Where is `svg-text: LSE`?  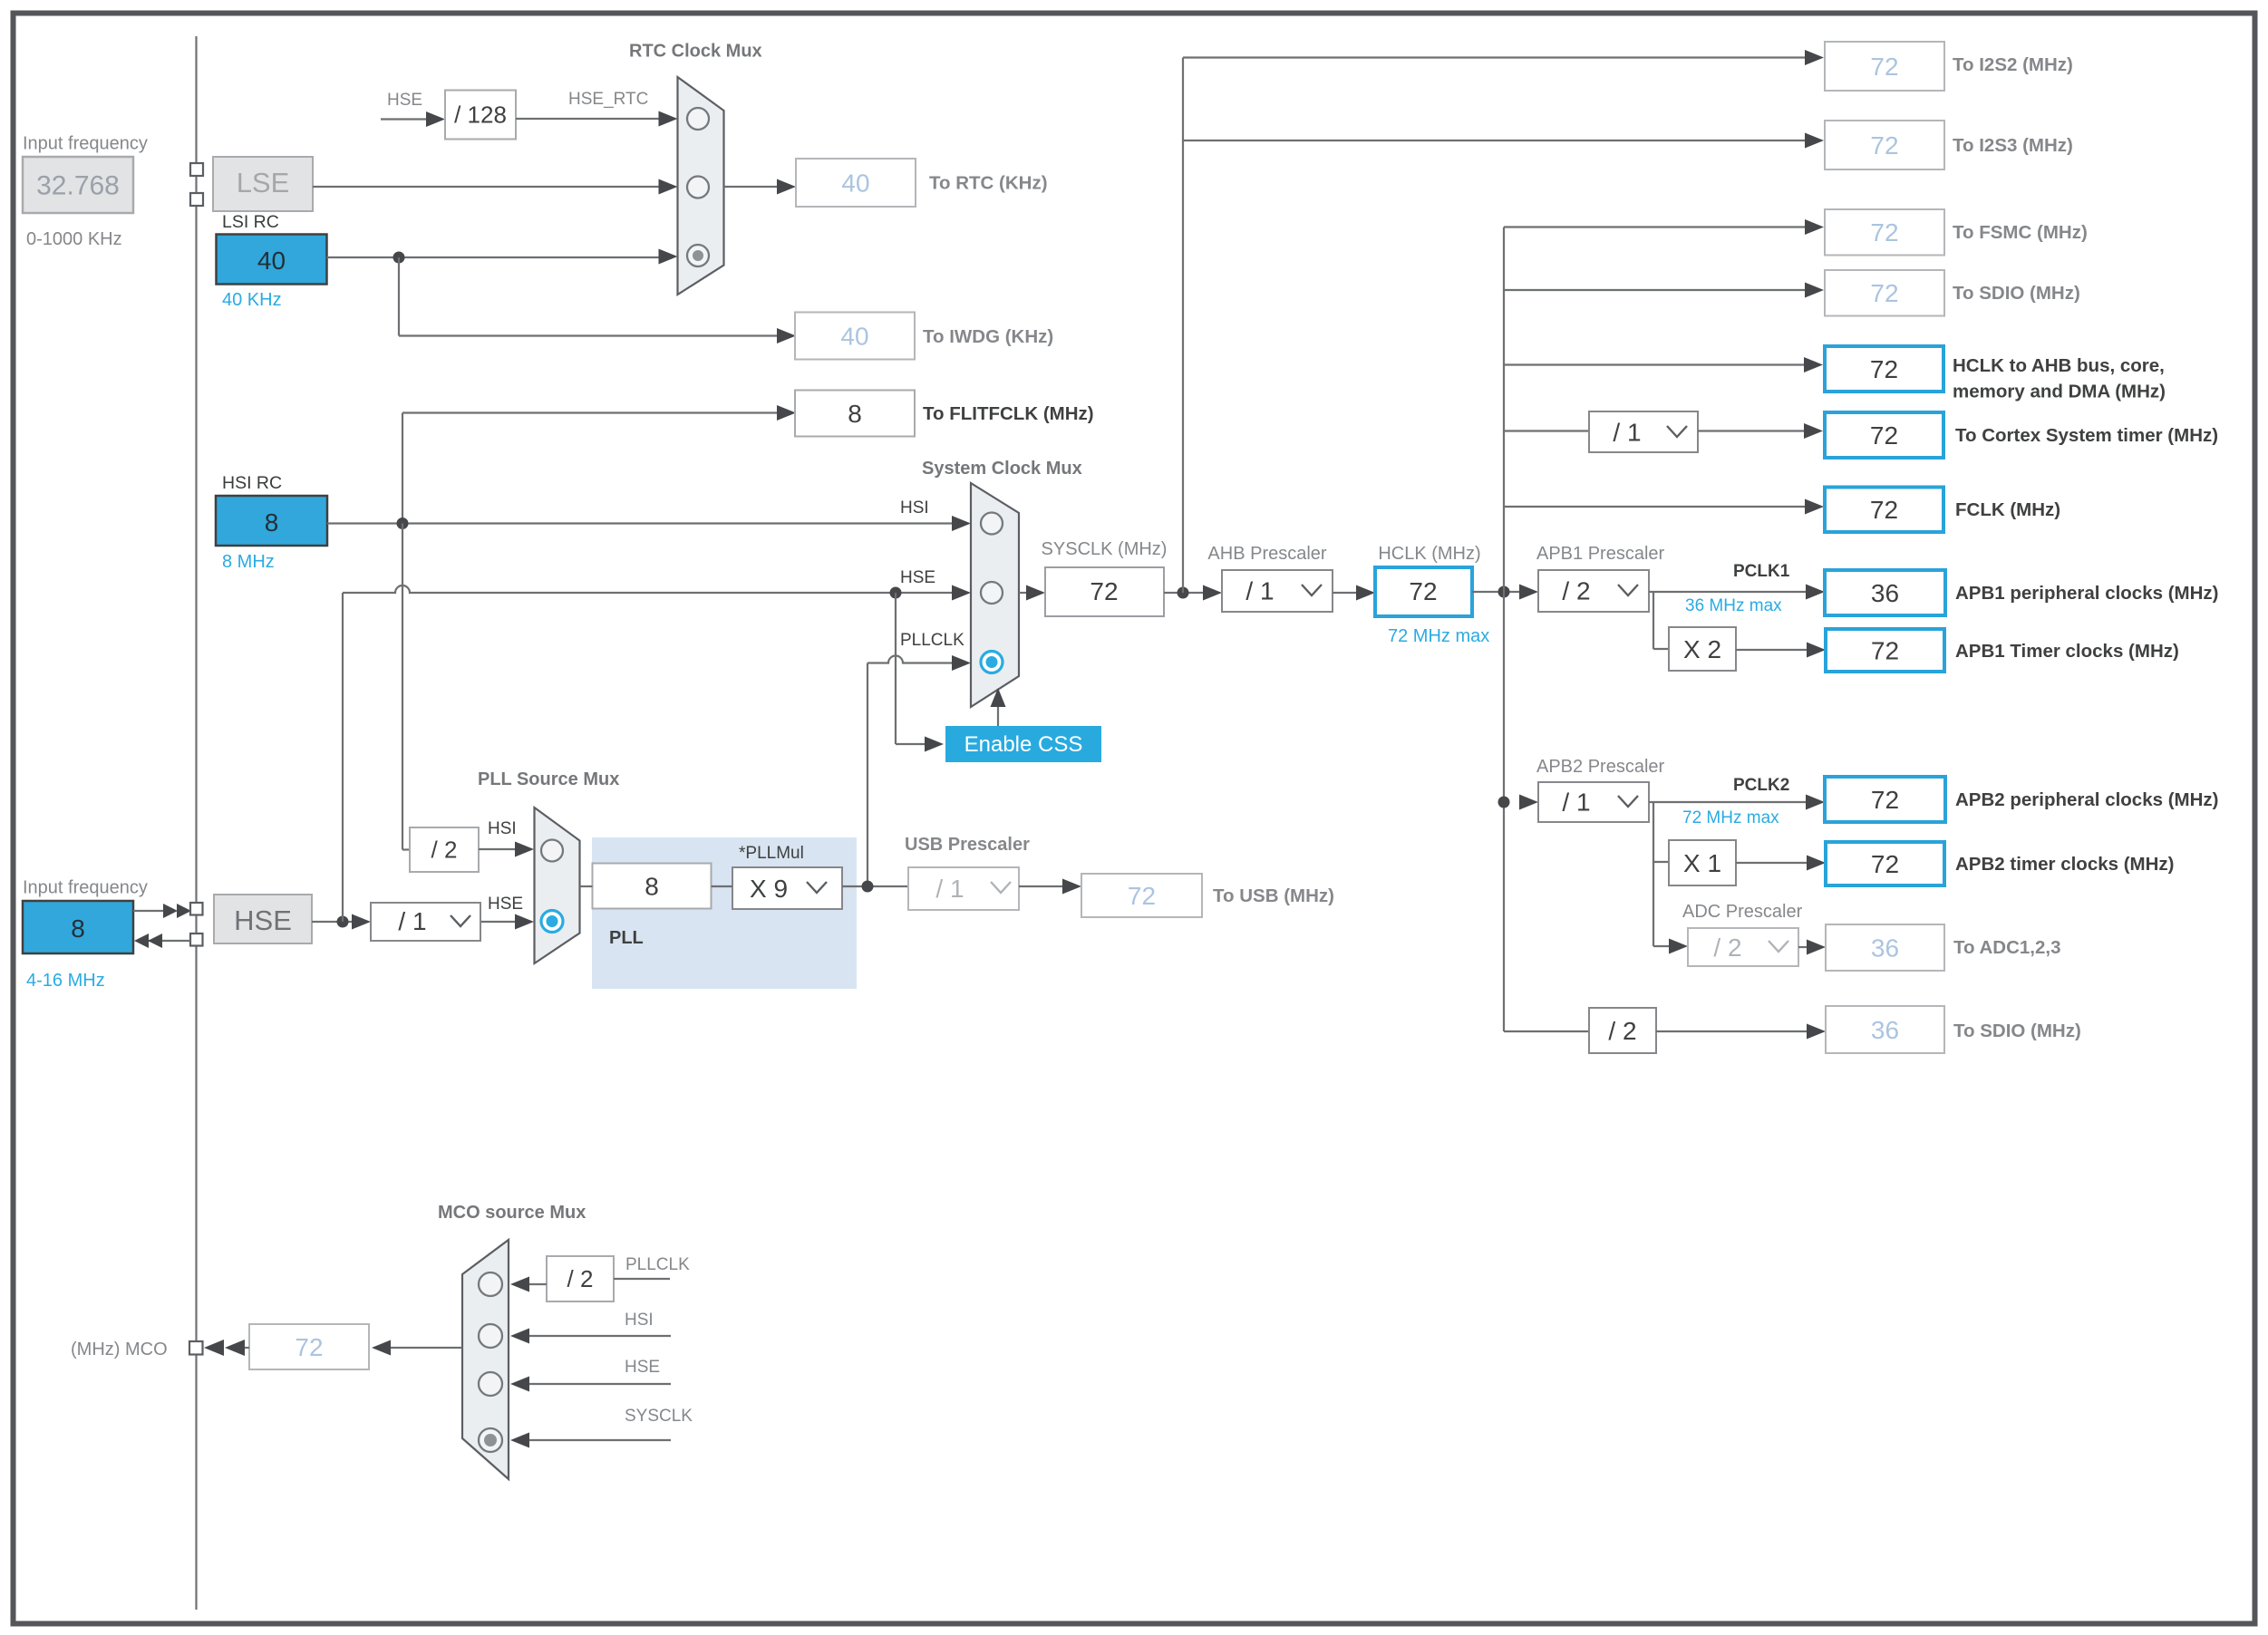
svg-text: LSE is located at coordinates (263, 182).